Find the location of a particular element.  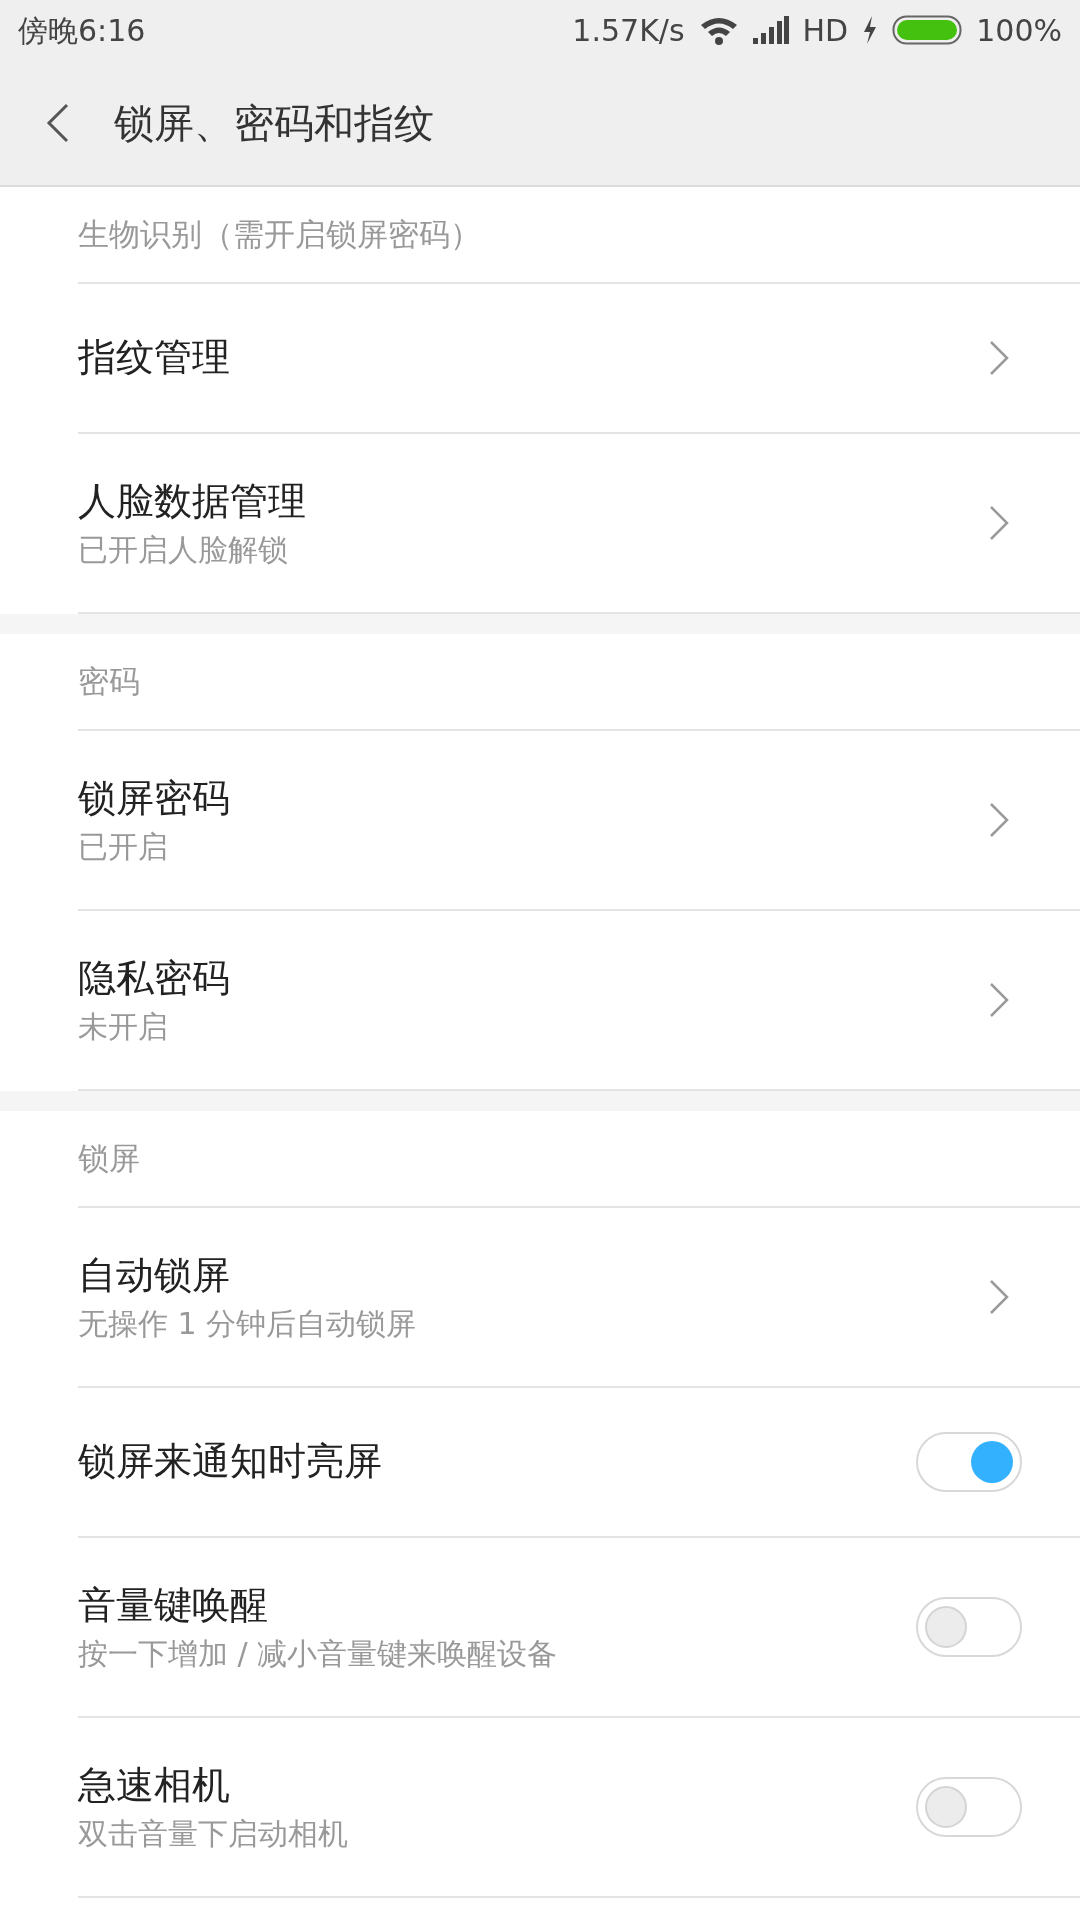

page-title: 锁屏、密码和指纹 is located at coordinates (274, 123).